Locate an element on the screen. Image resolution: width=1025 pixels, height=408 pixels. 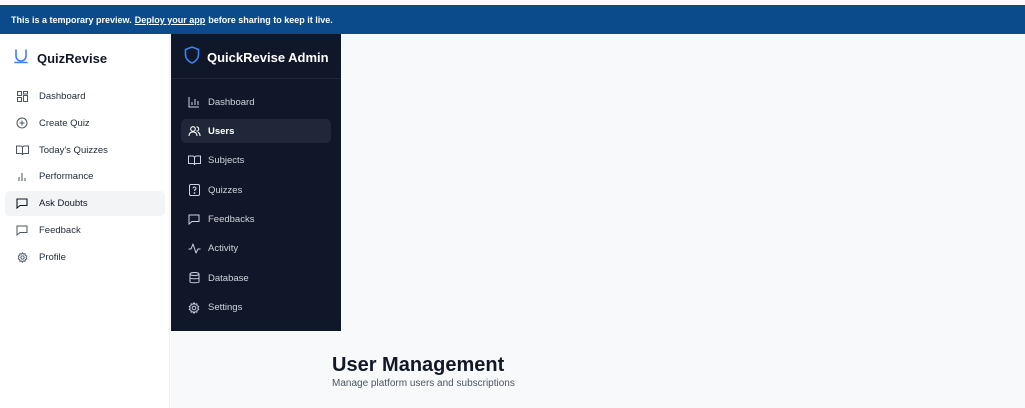
admin-item-label: Dashboard is located at coordinates (231, 102).